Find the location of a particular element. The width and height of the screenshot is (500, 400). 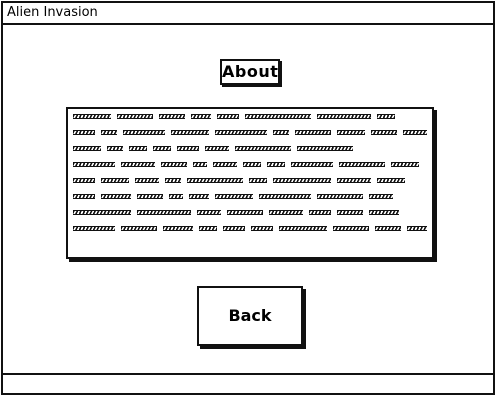

status-bar is located at coordinates (248, 383).